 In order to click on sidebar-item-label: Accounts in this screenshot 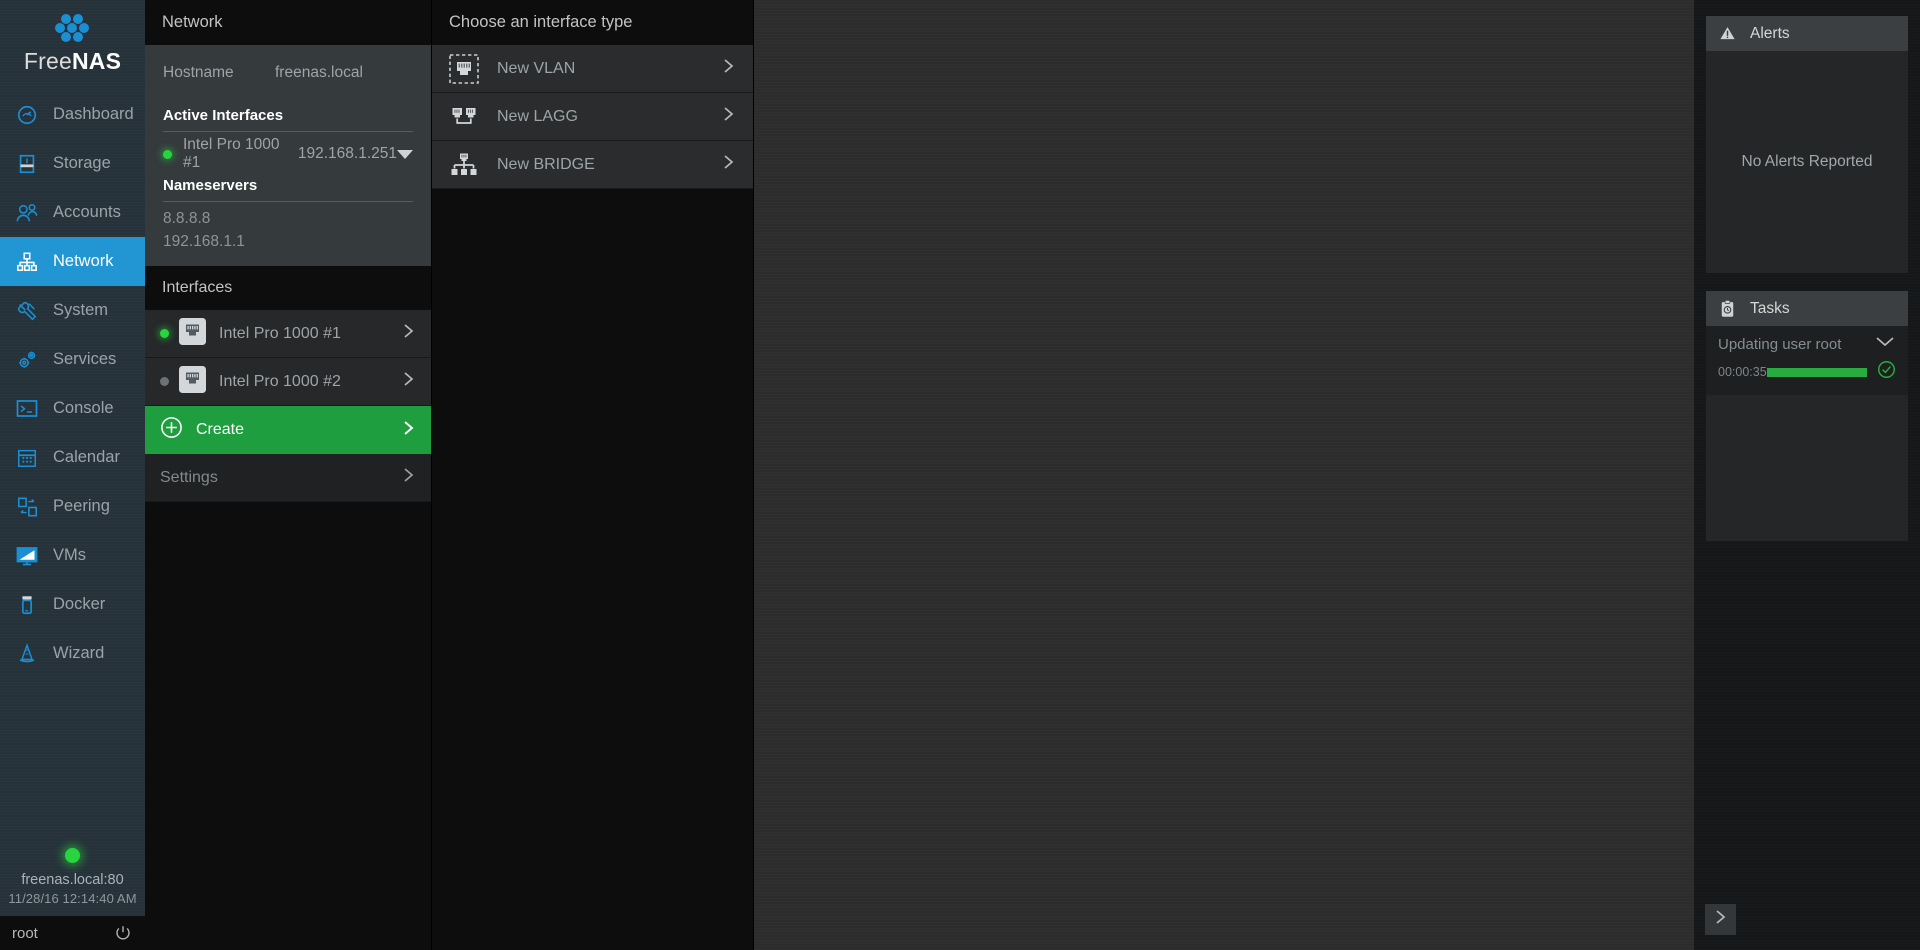, I will do `click(87, 212)`.